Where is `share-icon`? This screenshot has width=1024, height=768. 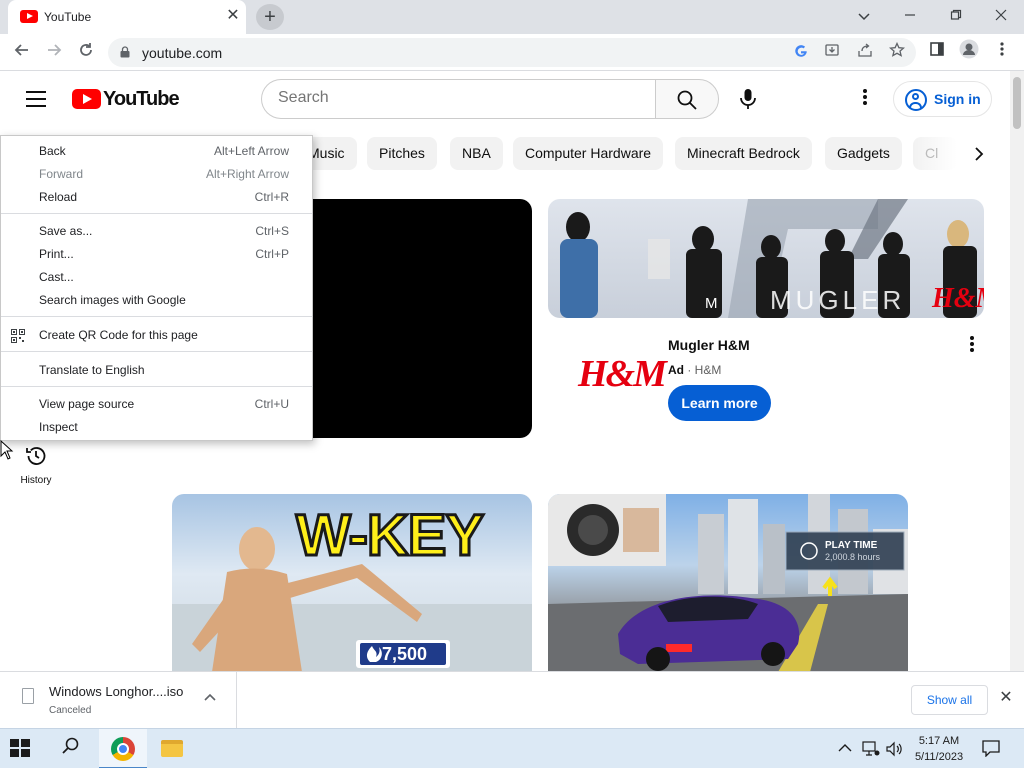
share-icon is located at coordinates (865, 53).